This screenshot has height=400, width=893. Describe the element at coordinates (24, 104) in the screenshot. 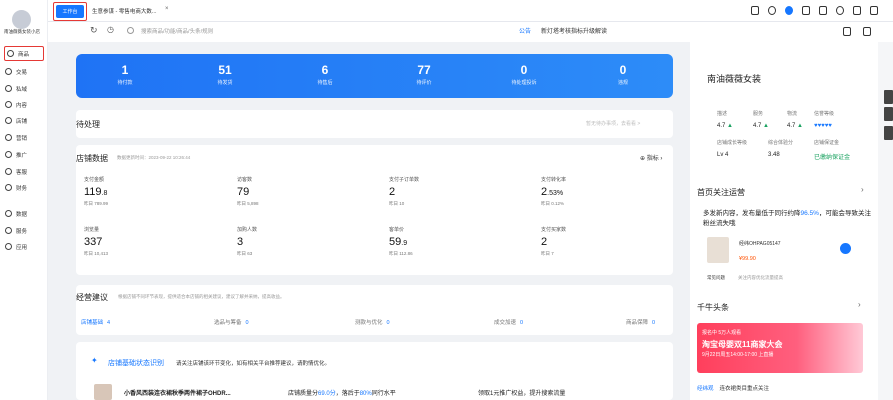

I see `sidebar-item-content: 内容` at that location.